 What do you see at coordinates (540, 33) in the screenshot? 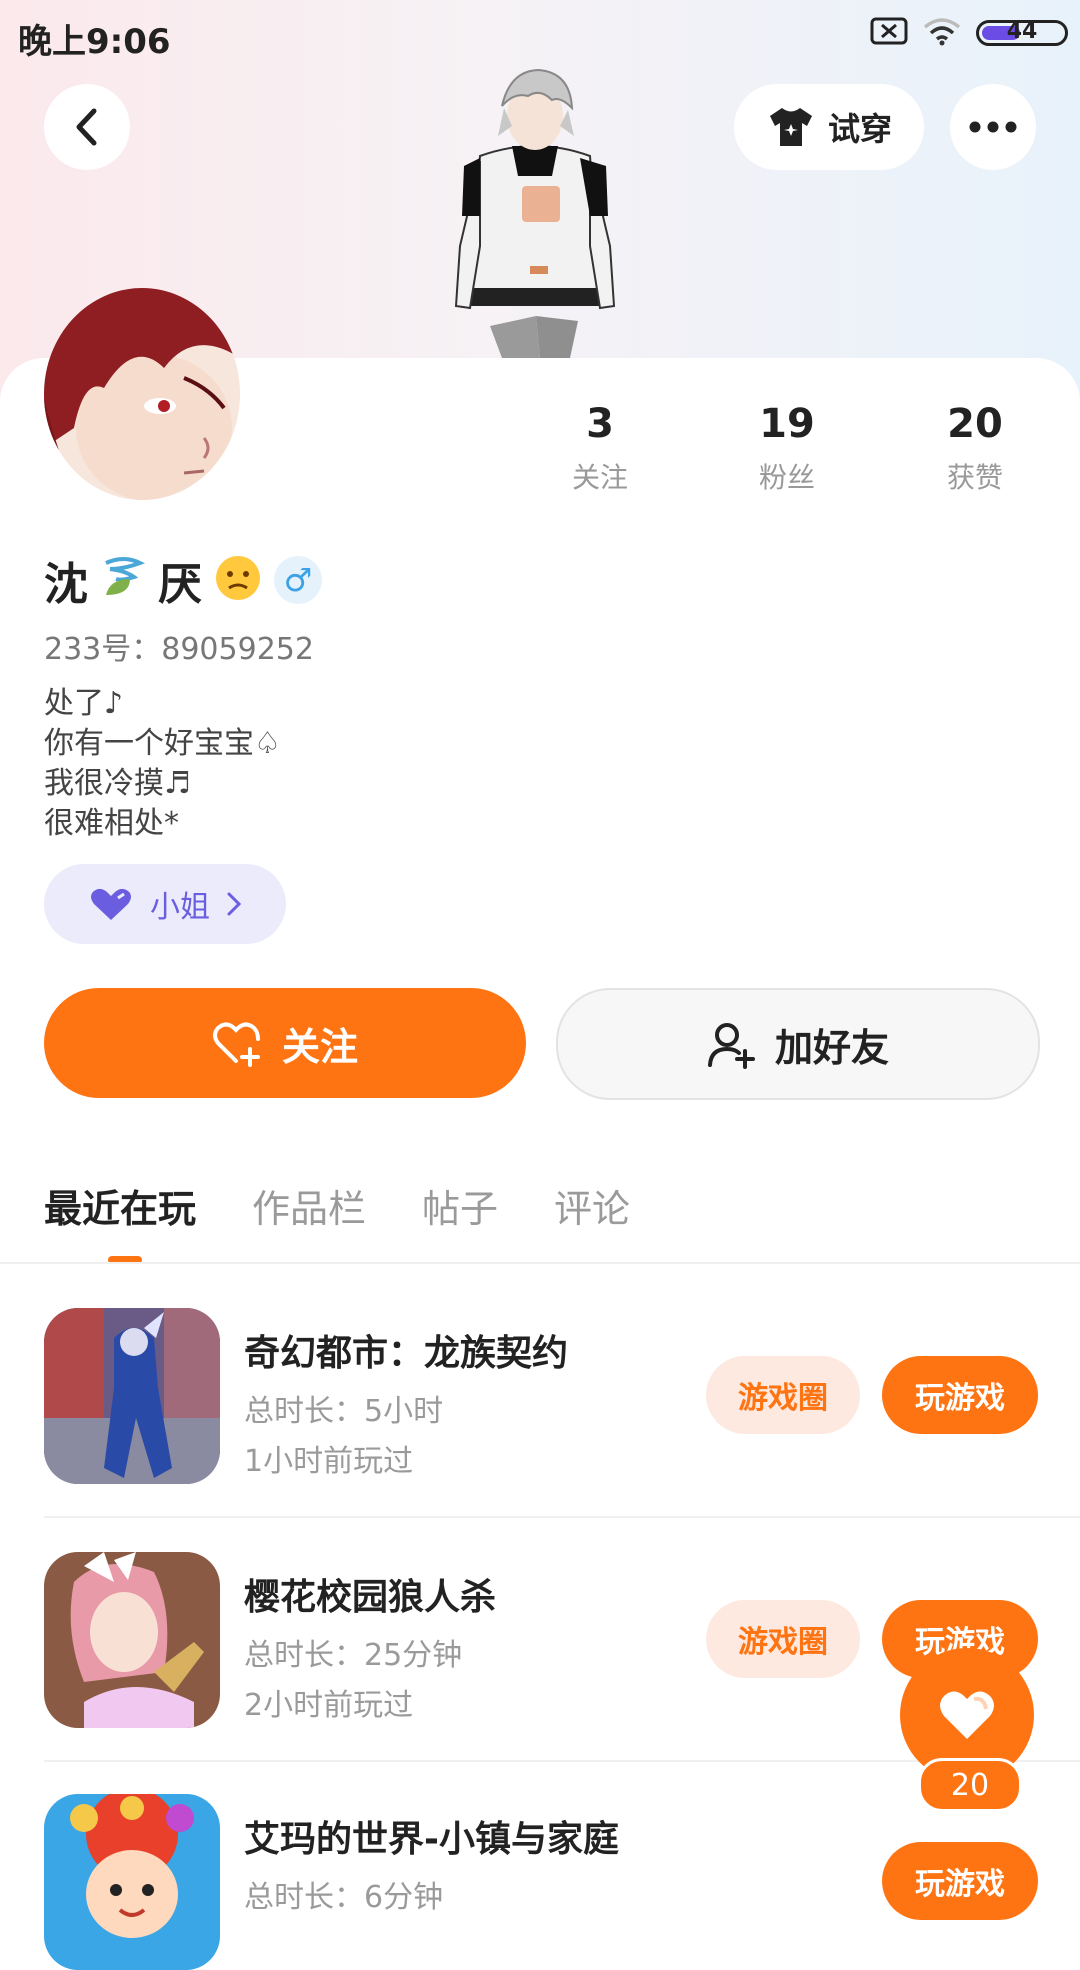
I see `status-bar: 晚上9:06 44` at bounding box center [540, 33].